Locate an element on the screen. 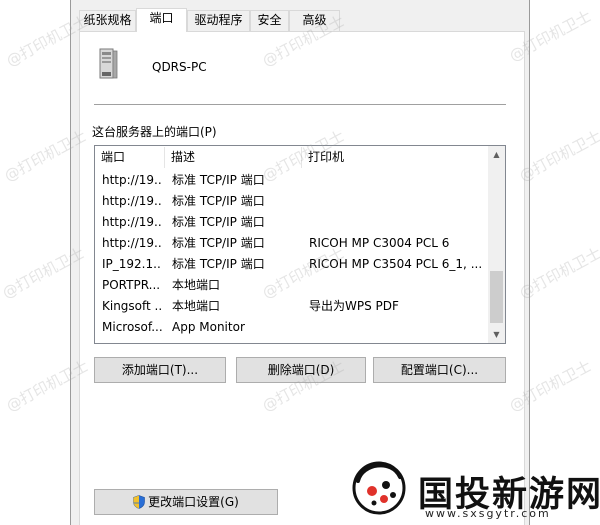 The width and height of the screenshot is (600, 525). change-port-settings-button: 更改端口设置(G) is located at coordinates (186, 502).